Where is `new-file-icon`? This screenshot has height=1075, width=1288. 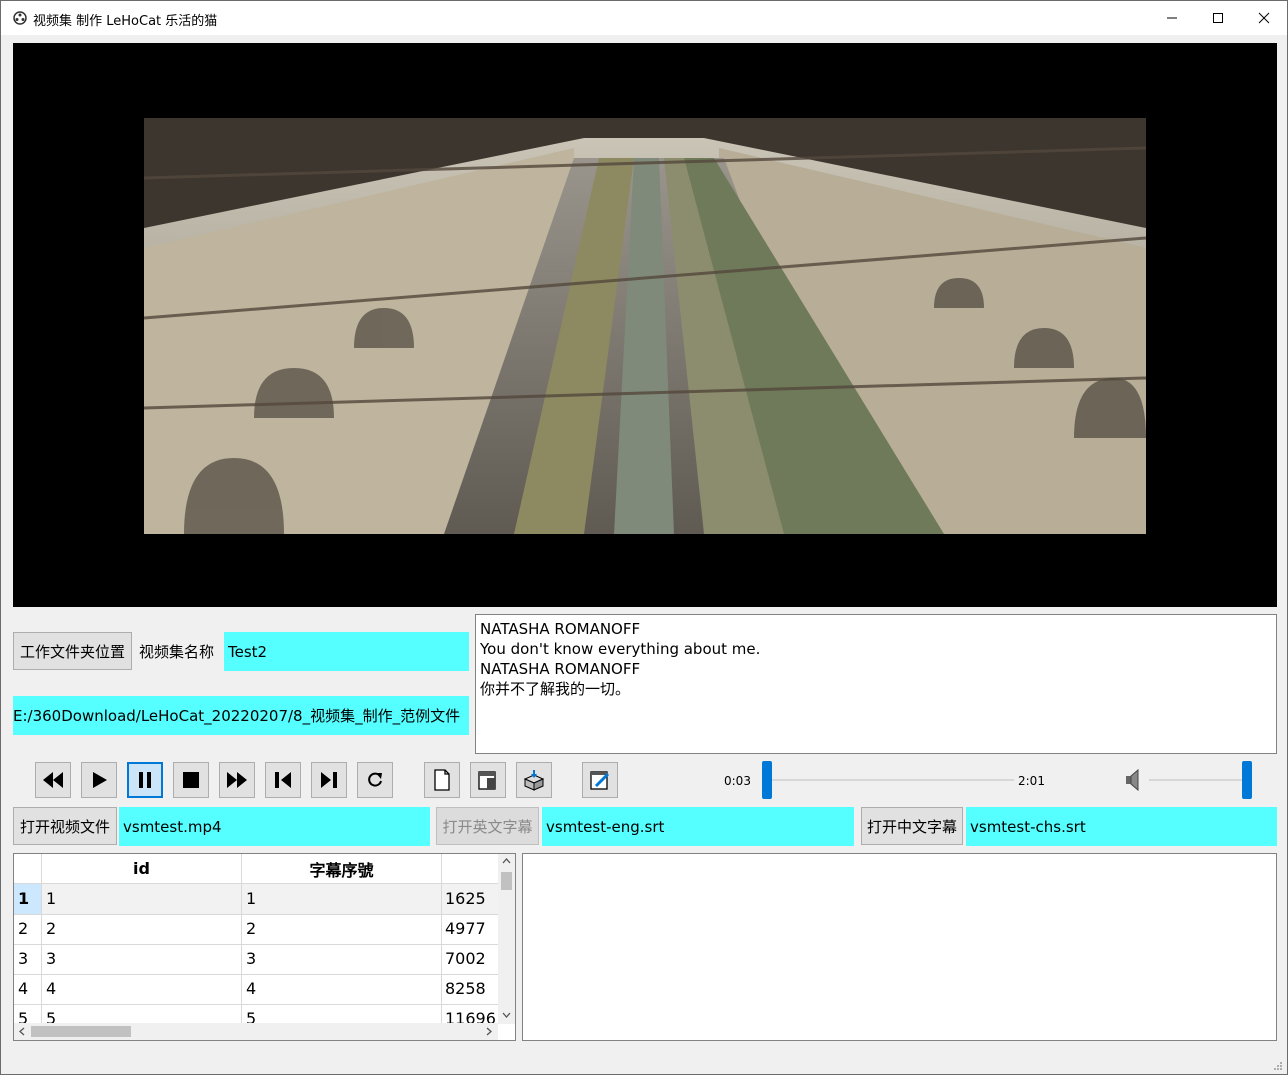 new-file-icon is located at coordinates (442, 780).